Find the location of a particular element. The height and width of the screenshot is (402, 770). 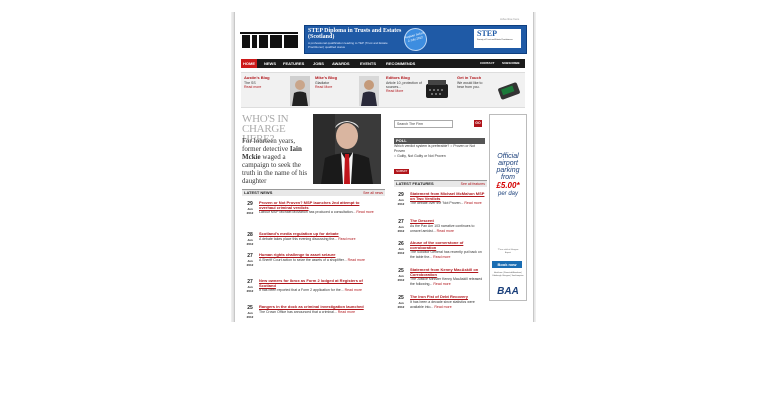

mikes-blog: Mike's Blog Gladiator Read More is located at coordinates (326, 82).